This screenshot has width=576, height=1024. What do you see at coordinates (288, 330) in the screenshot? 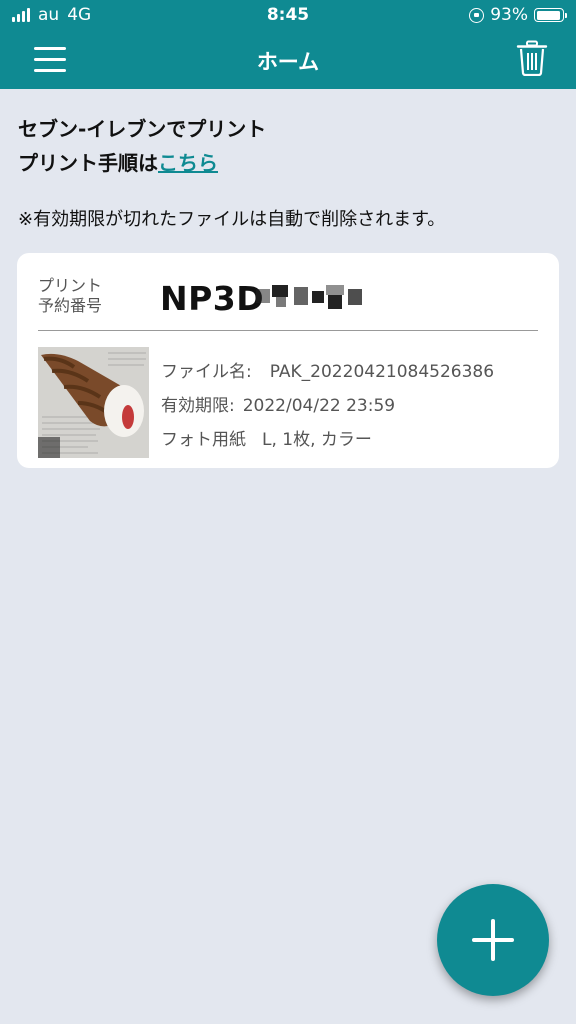
I see `card-divider` at bounding box center [288, 330].